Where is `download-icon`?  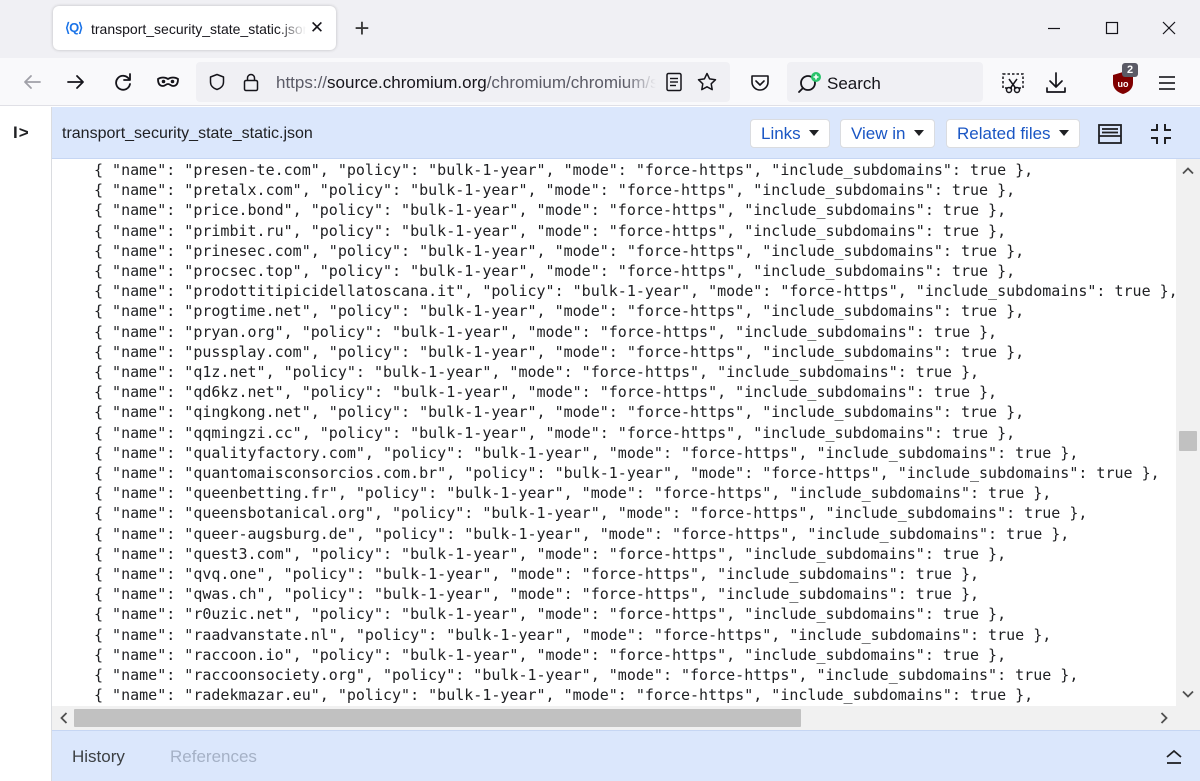 download-icon is located at coordinates (1056, 83).